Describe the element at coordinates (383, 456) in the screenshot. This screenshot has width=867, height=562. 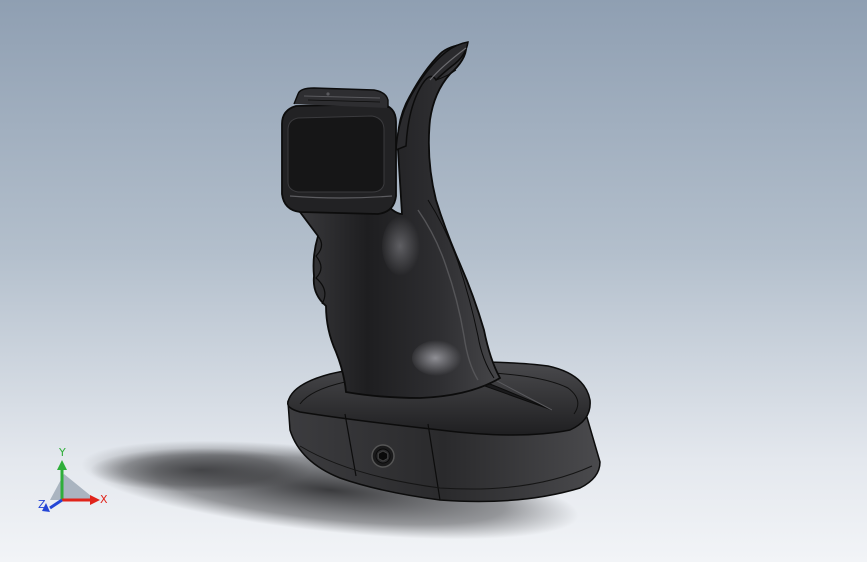
I see `hex-screw-icon` at that location.